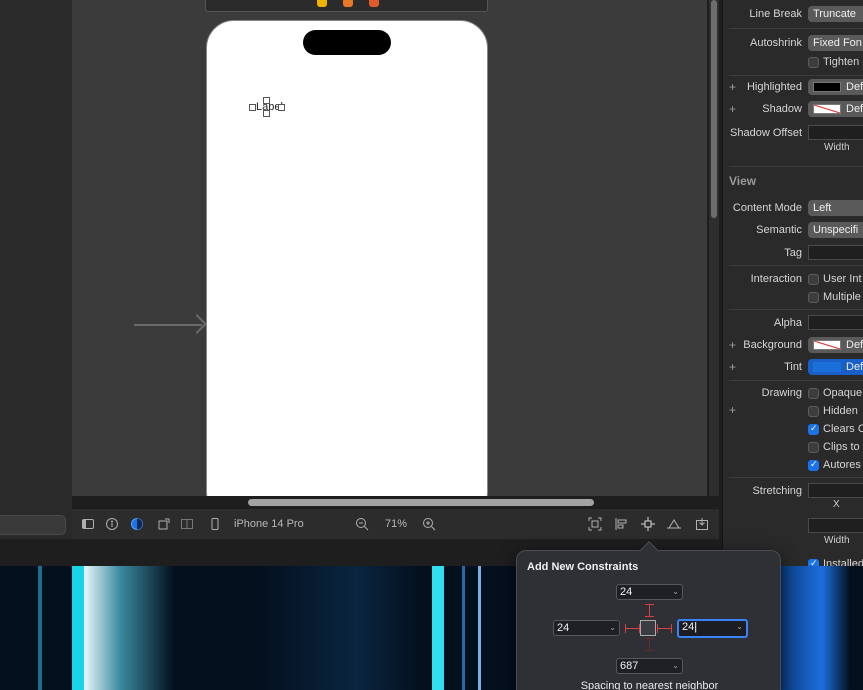 The height and width of the screenshot is (690, 863). Describe the element at coordinates (421, 502) in the screenshot. I see `canvas-horizontal-scrollbar` at that location.